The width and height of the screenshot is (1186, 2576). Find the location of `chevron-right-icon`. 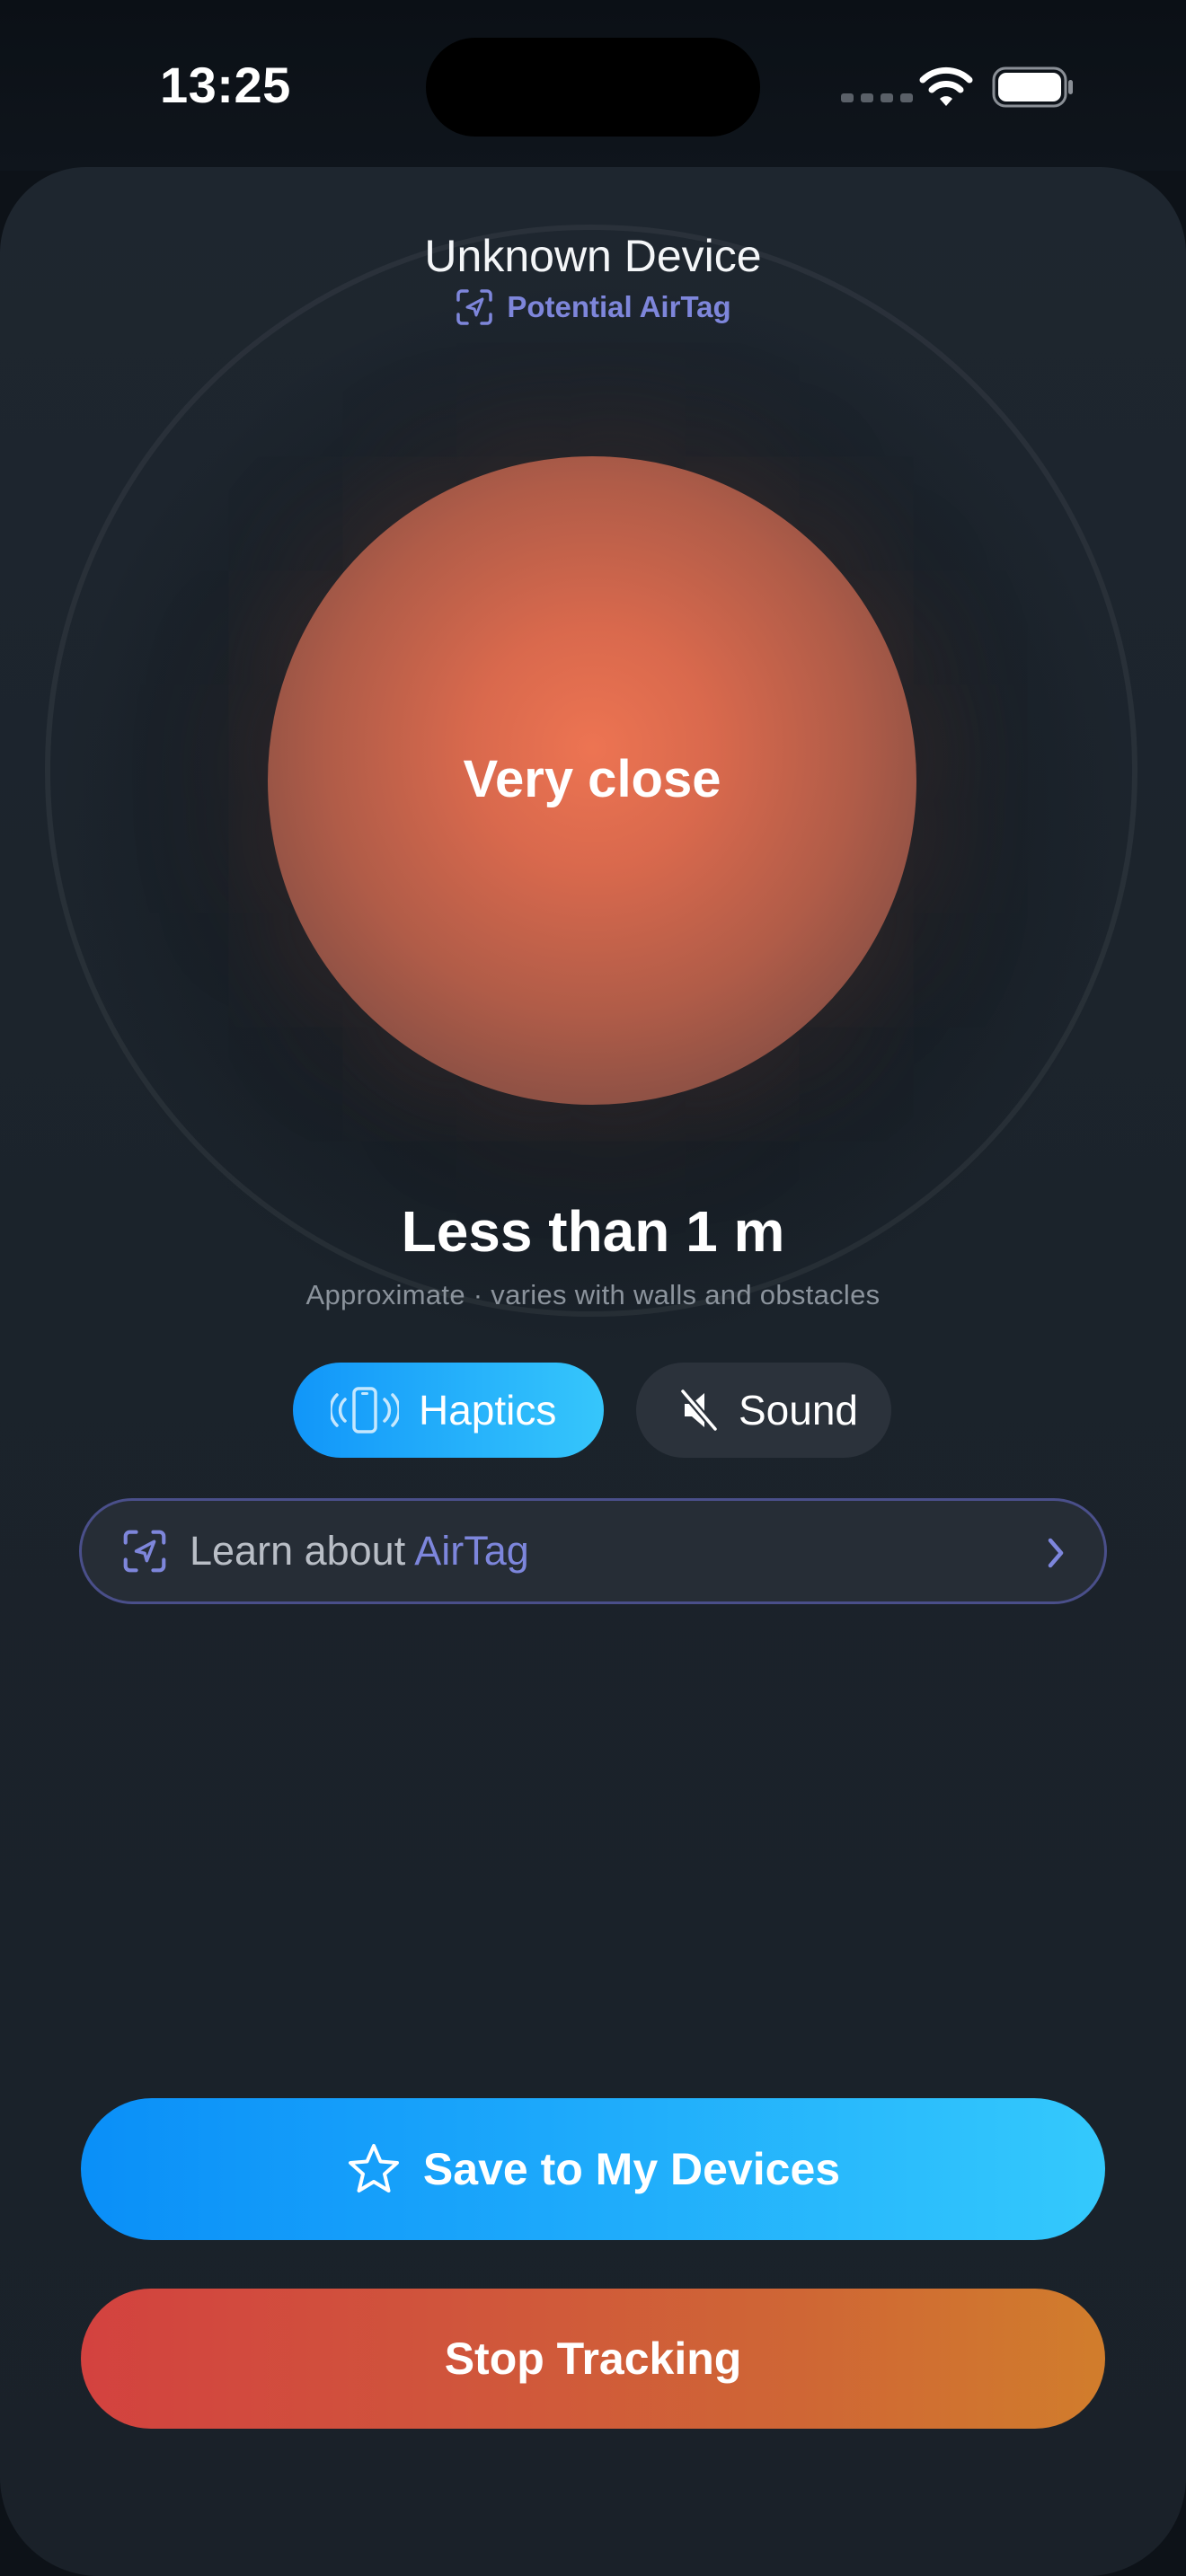

chevron-right-icon is located at coordinates (1056, 1553).